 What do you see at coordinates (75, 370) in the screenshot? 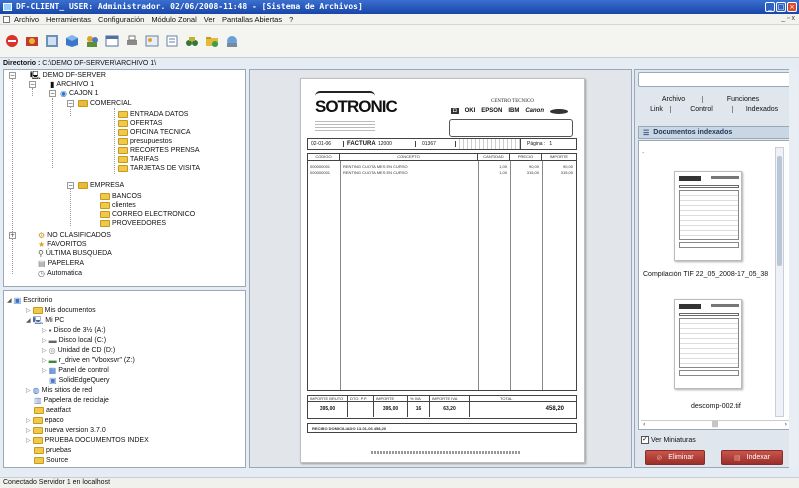
I see `explorer-control-panel: ▷ ▦ Panel de control` at bounding box center [75, 370].